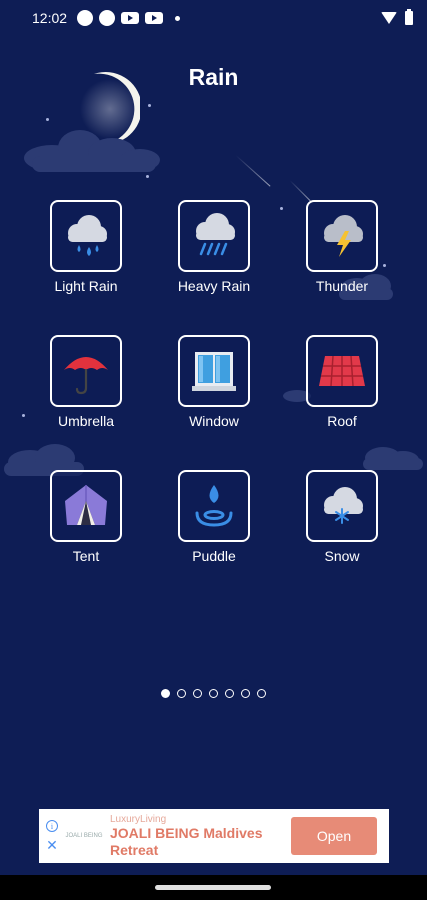 This screenshot has height=900, width=427. I want to click on page-title: Rain, so click(213, 77).